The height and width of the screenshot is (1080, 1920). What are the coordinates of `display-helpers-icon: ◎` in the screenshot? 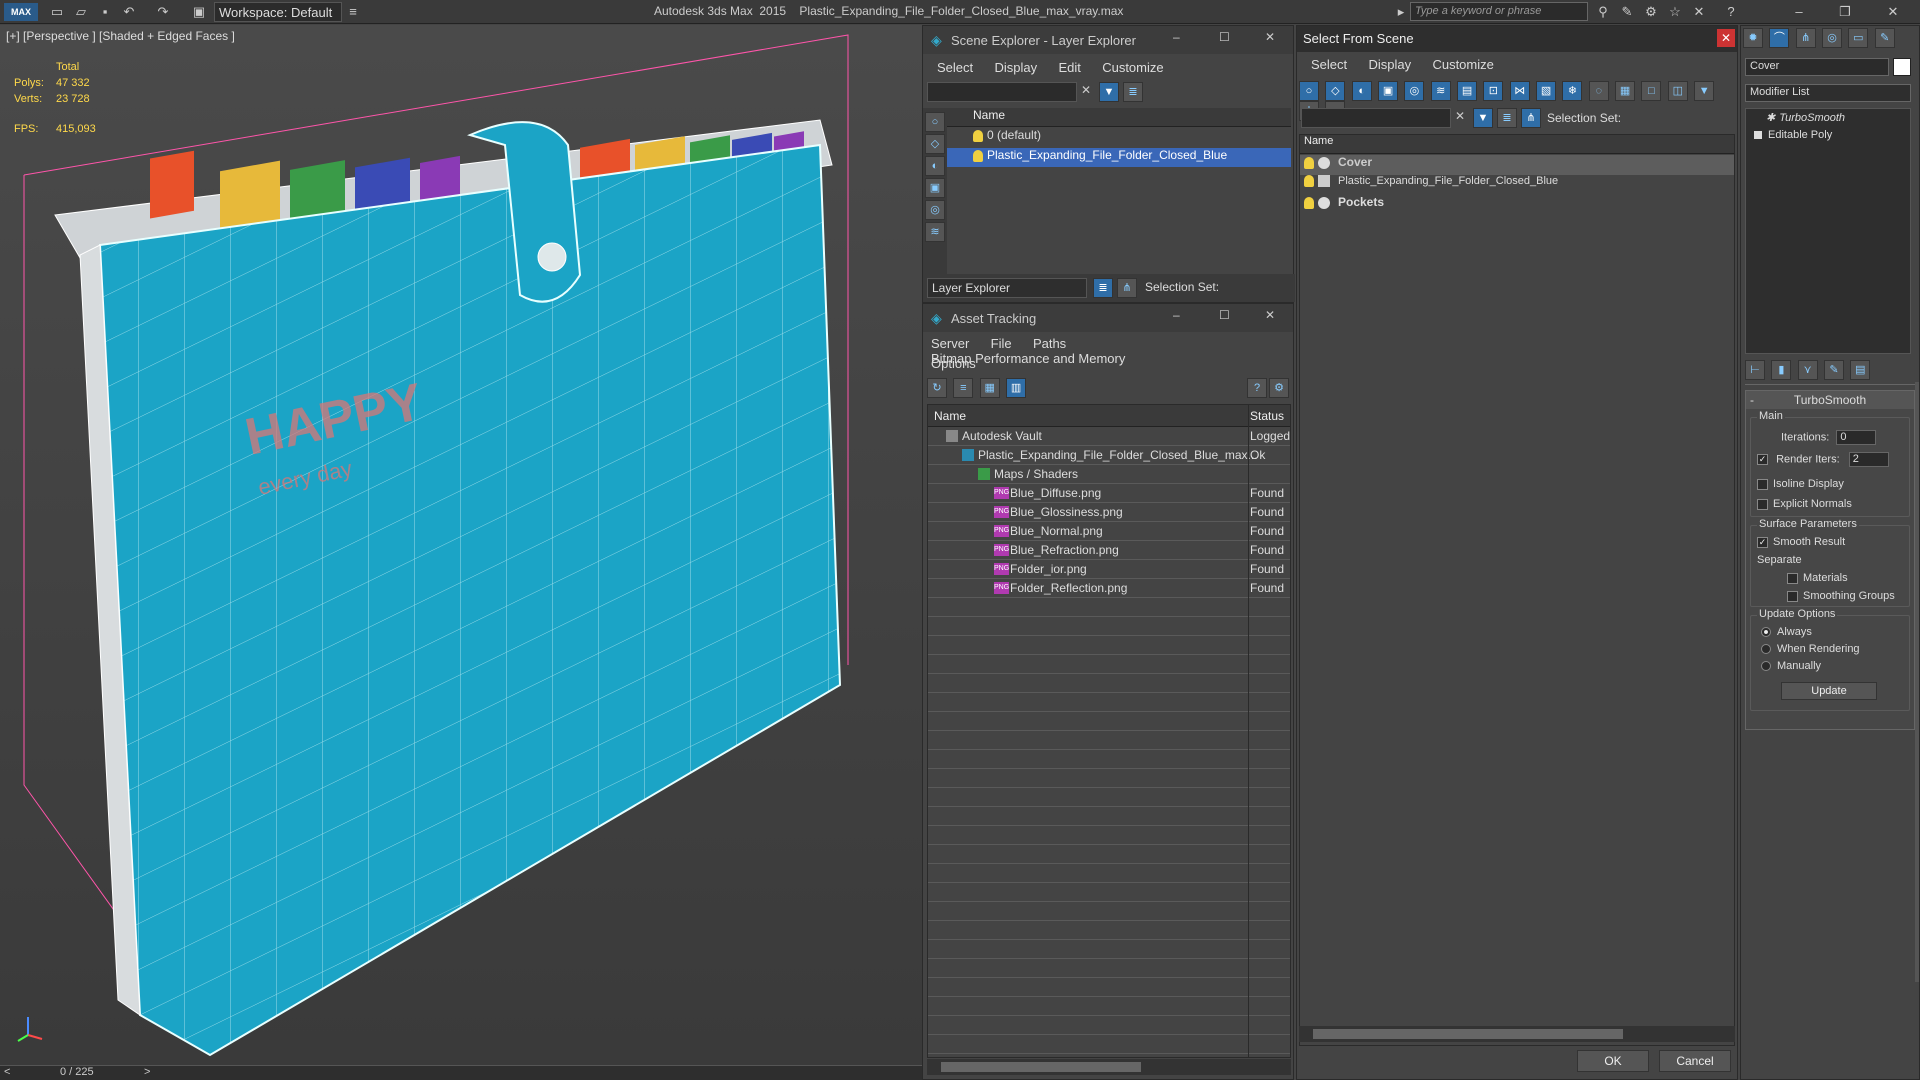 It's located at (935, 210).